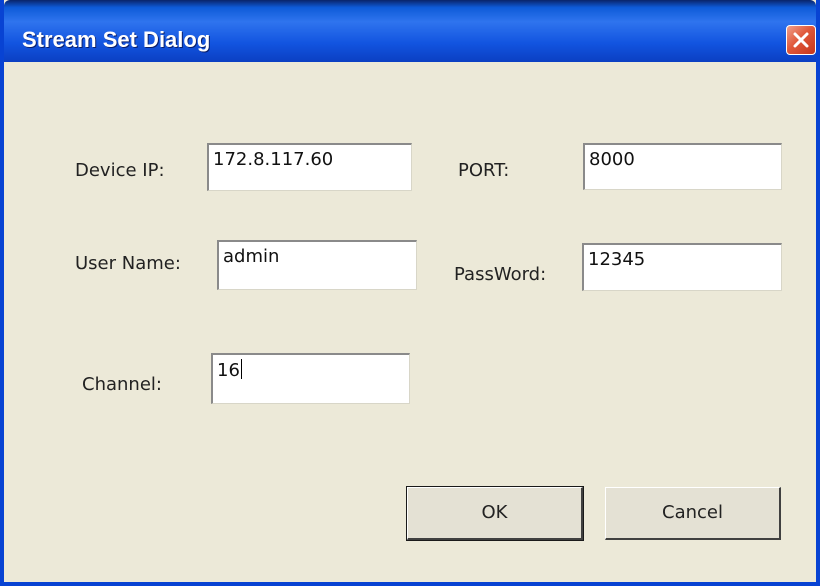  I want to click on password-input: 12345, so click(682, 267).